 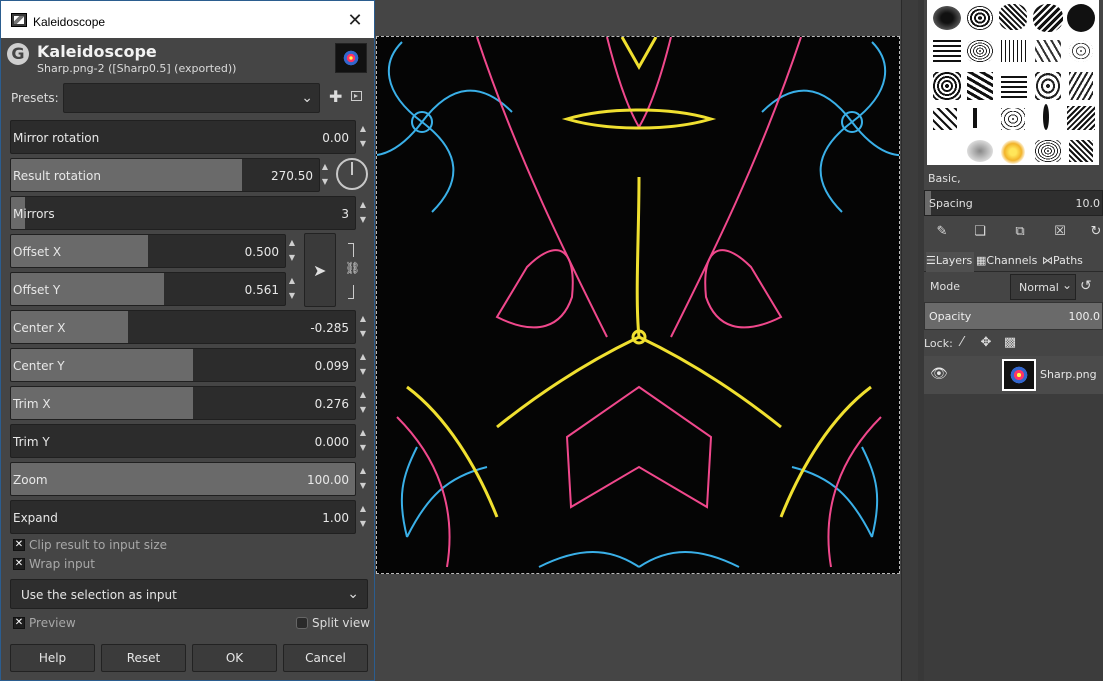 What do you see at coordinates (52, 658) in the screenshot?
I see `help-button: Help` at bounding box center [52, 658].